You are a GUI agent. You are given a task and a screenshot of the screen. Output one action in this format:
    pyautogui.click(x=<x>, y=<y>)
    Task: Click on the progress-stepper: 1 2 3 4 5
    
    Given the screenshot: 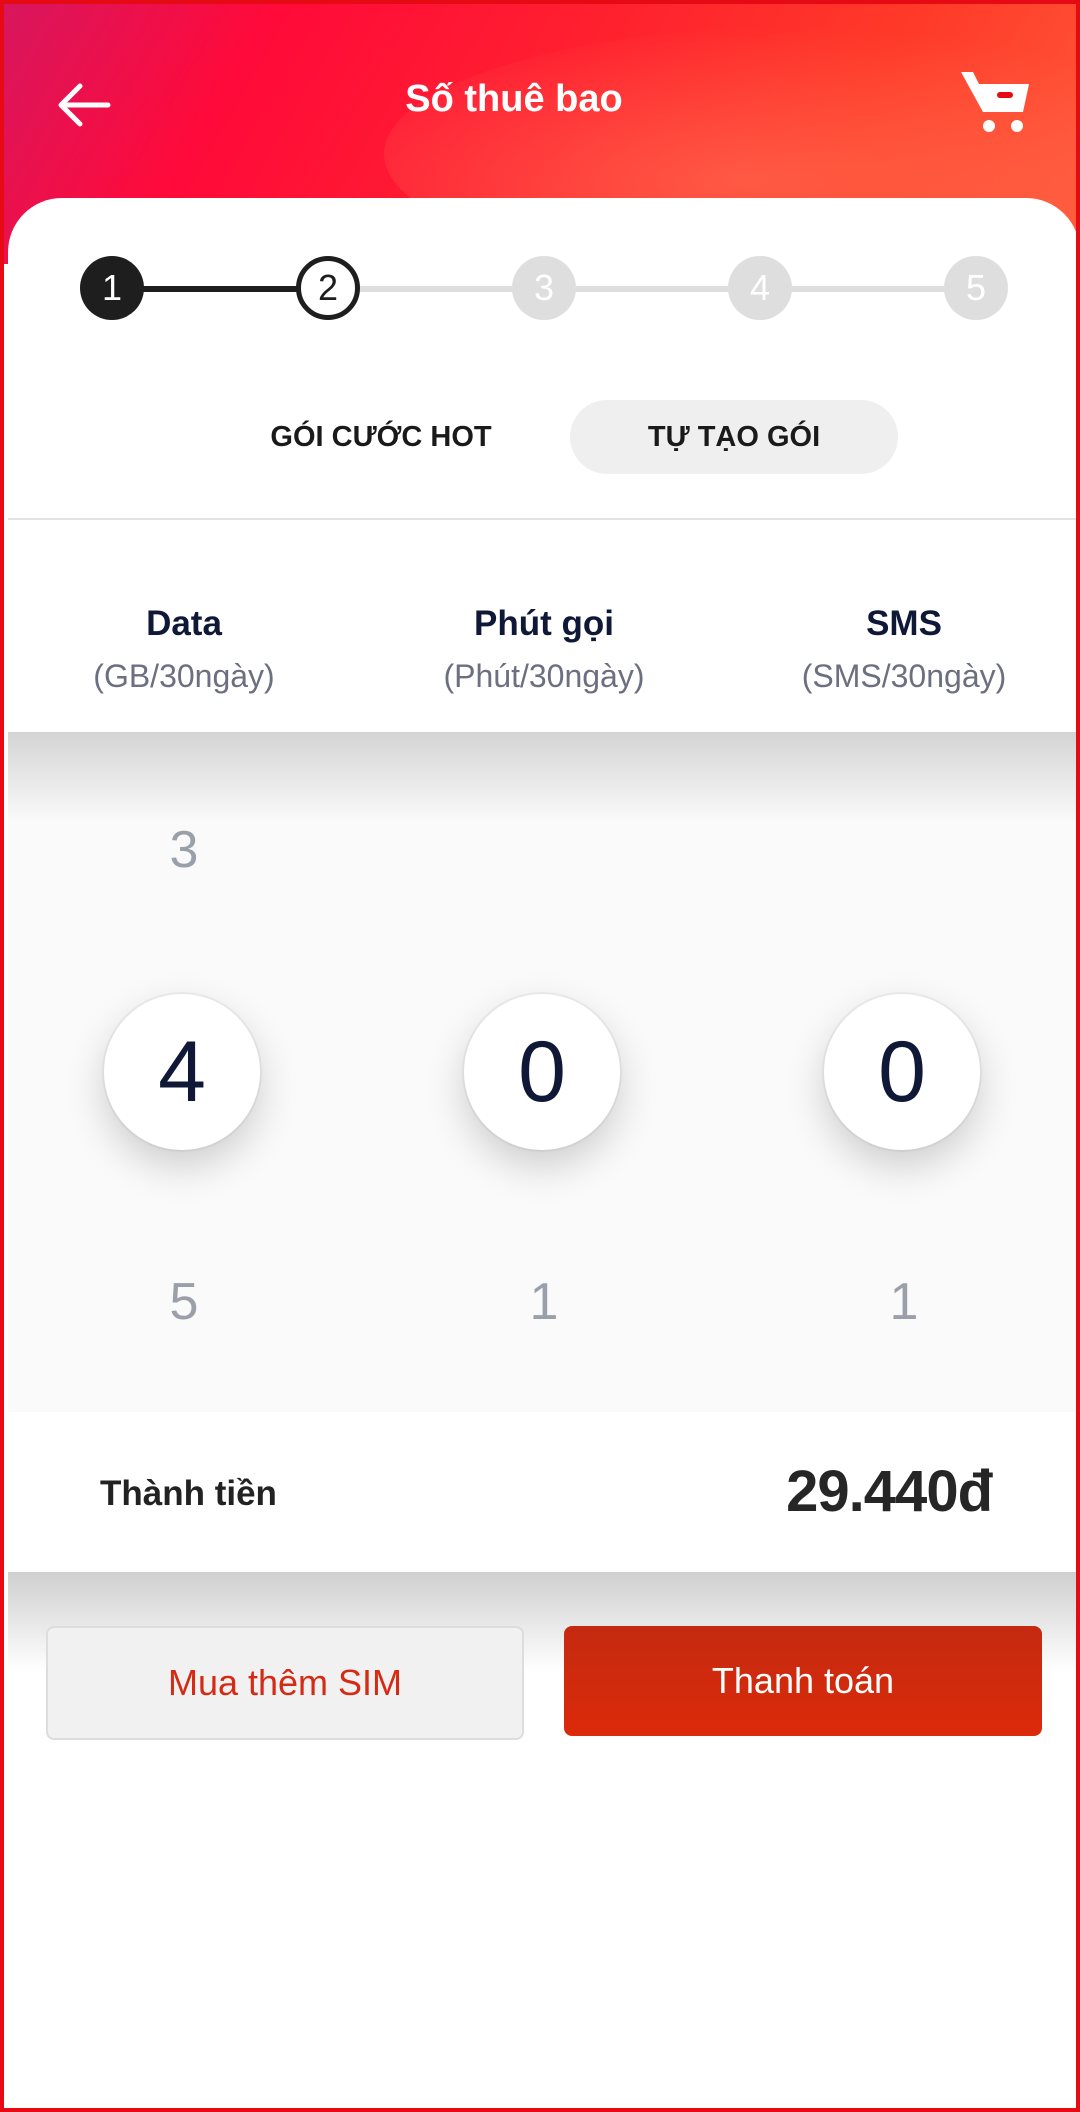 What is the action you would take?
    pyautogui.click(x=544, y=288)
    